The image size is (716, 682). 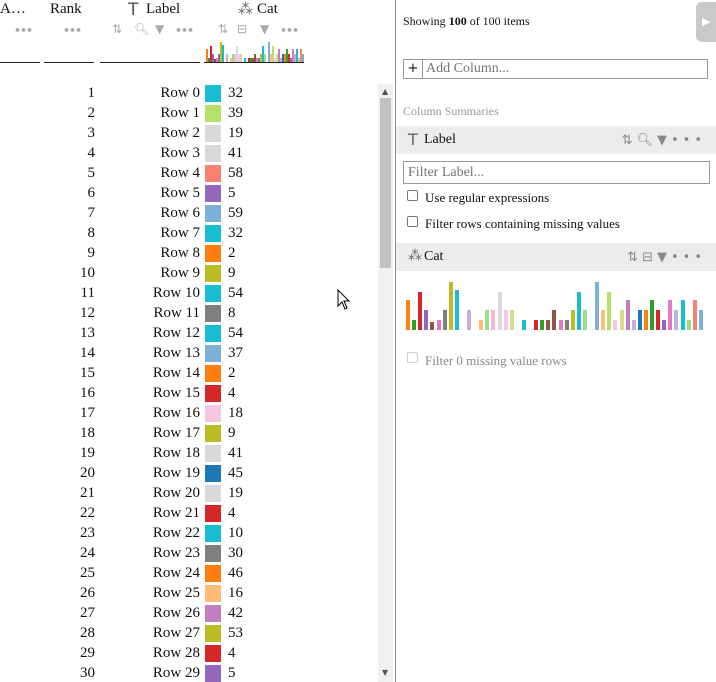 I want to click on add-icon: +, so click(x=413, y=69).